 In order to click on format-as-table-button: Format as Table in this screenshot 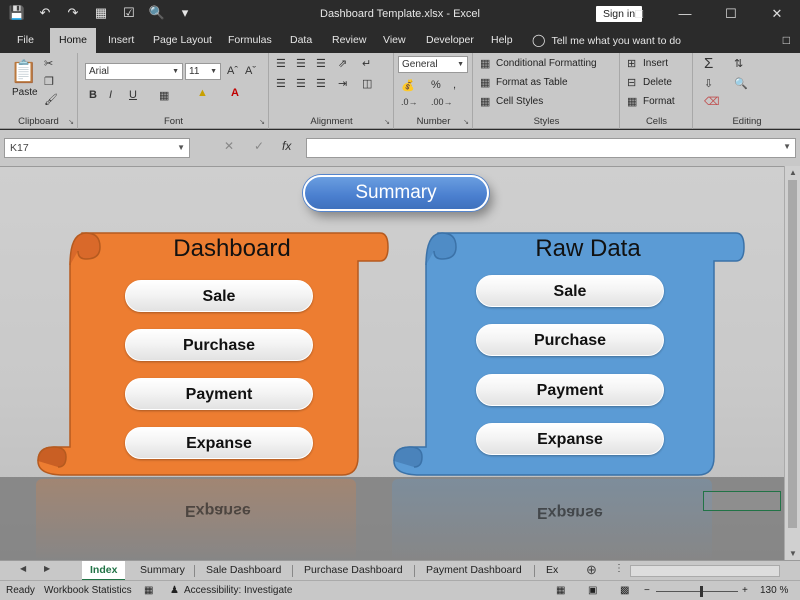, I will do `click(532, 82)`.